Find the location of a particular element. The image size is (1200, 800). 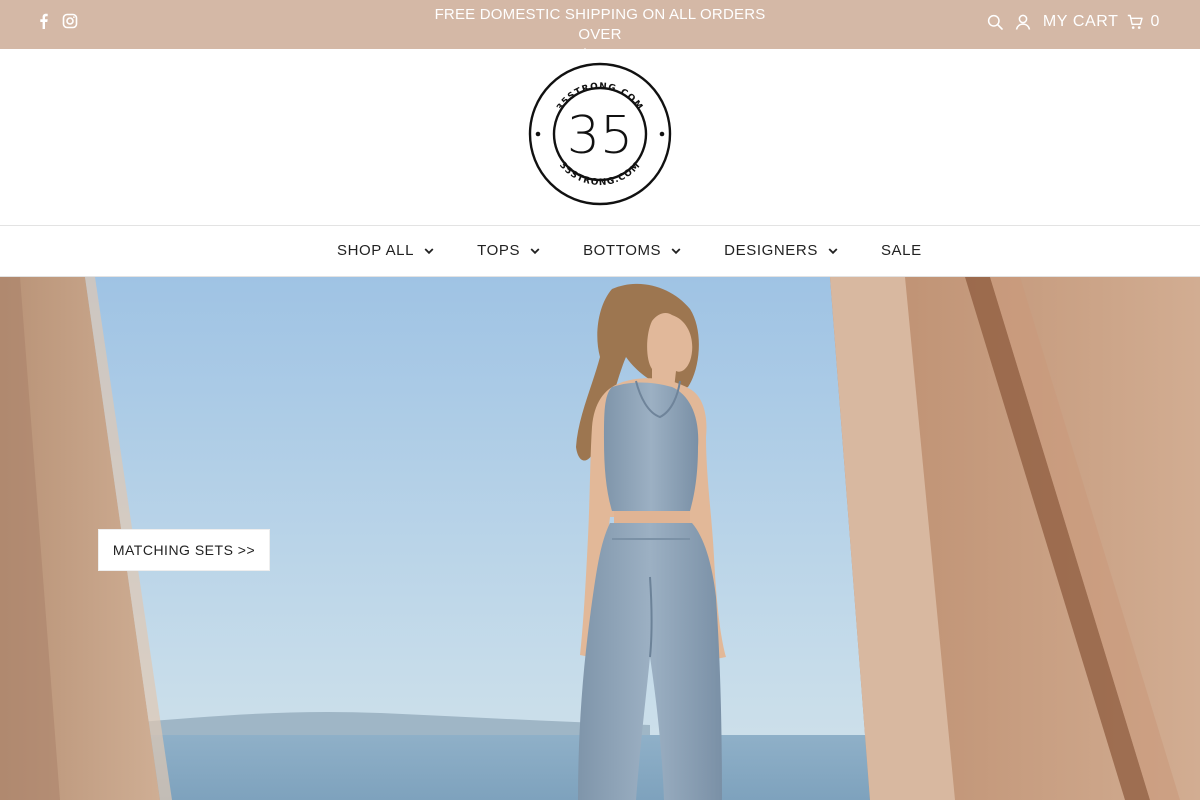

matching-sets-button: MATCHING SETS >> is located at coordinates (184, 550).